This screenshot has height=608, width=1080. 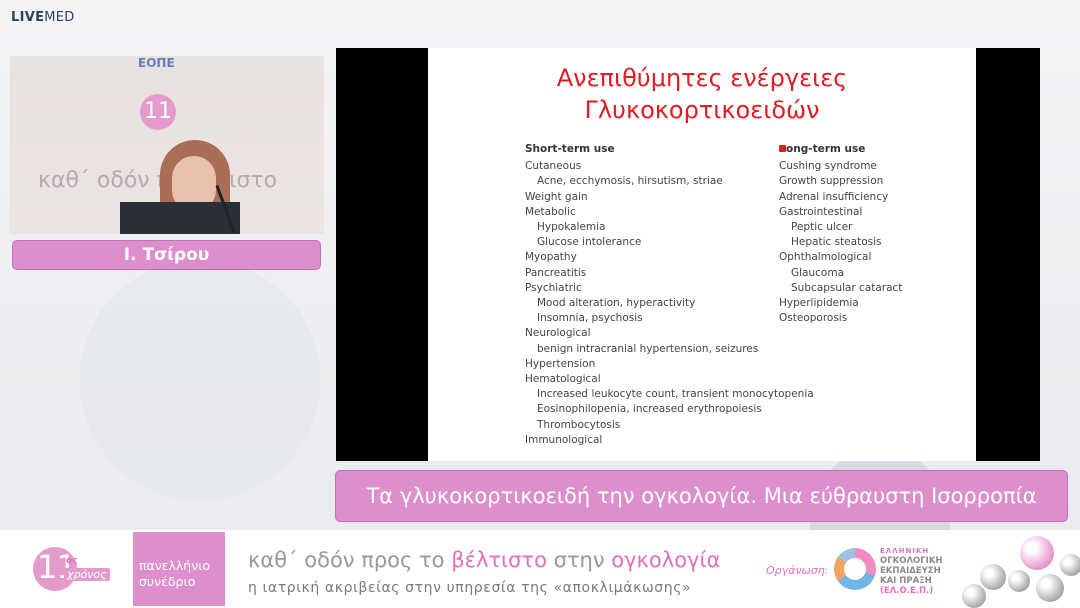 What do you see at coordinates (630, 181) in the screenshot?
I see `short-term-item: Acne, ecchymosis, hirsutism, striae` at bounding box center [630, 181].